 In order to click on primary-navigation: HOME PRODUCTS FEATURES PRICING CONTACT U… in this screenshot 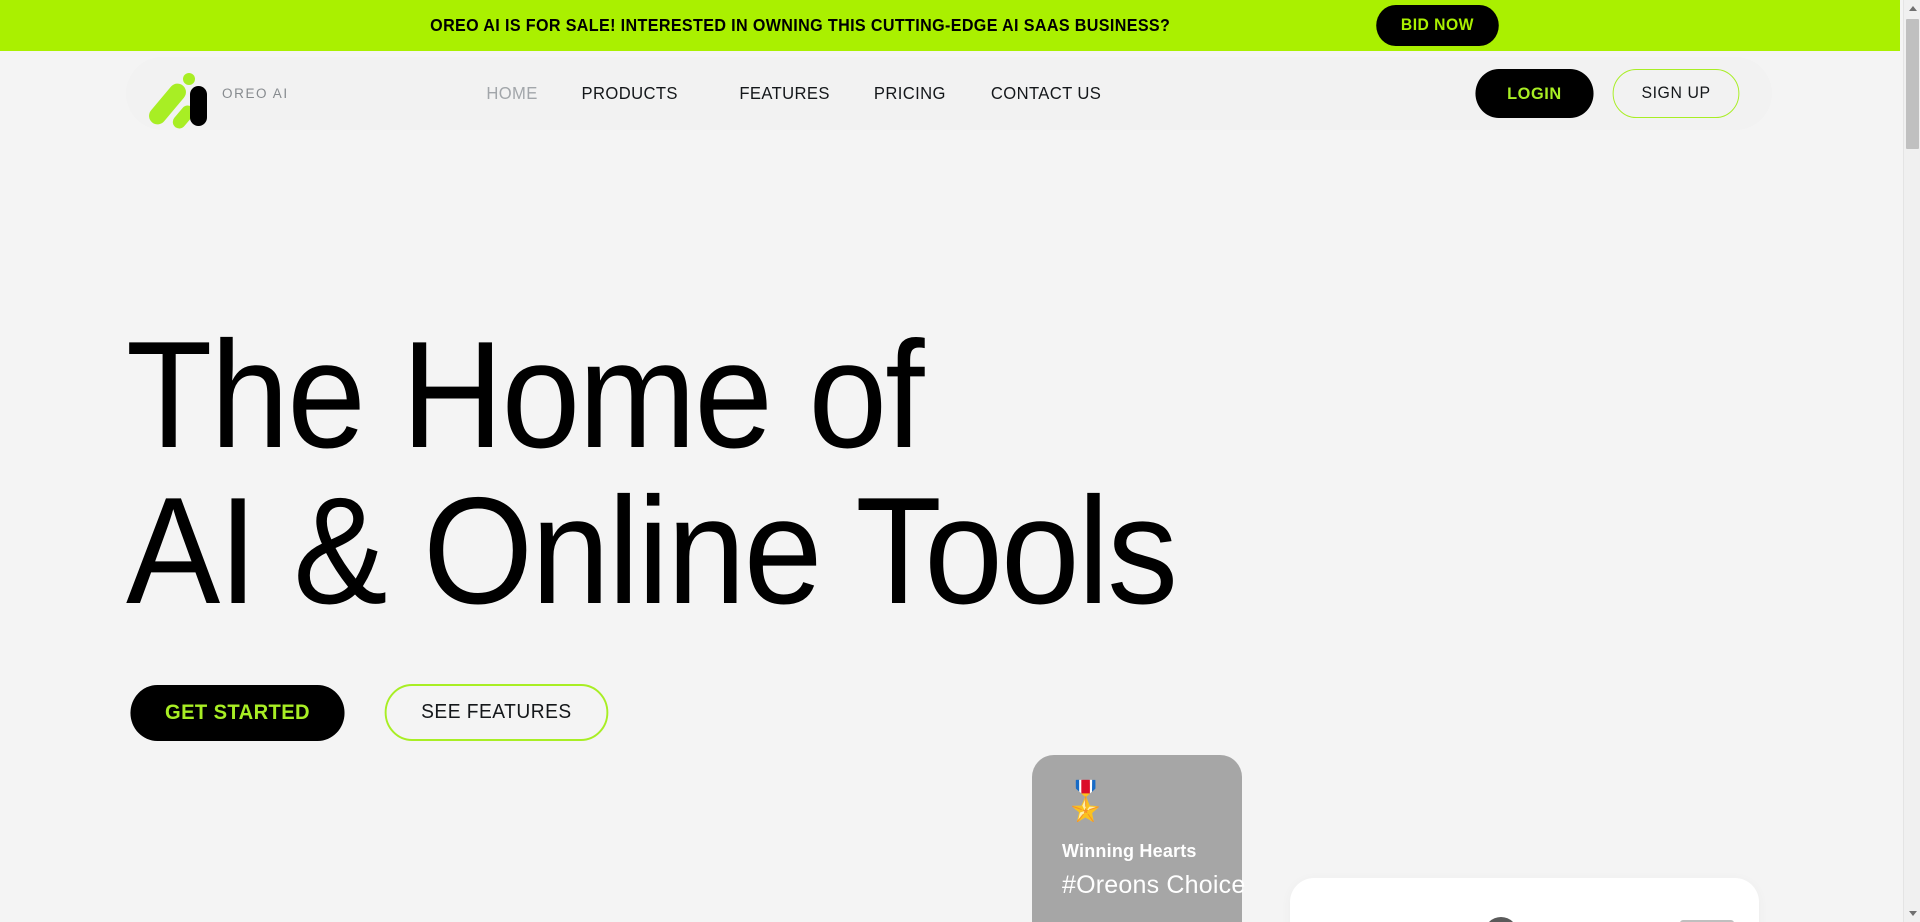, I will do `click(794, 93)`.